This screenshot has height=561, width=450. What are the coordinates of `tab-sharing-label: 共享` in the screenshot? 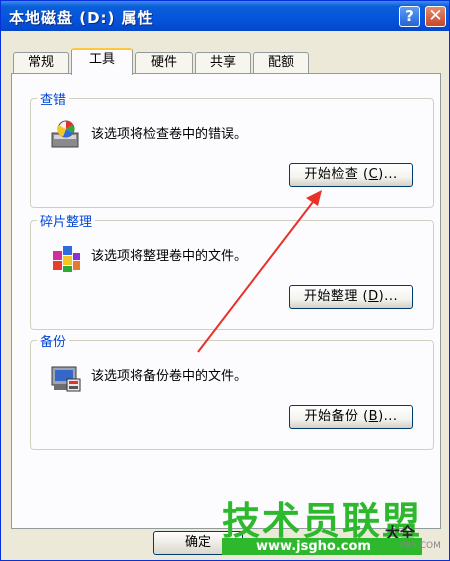 It's located at (222, 62).